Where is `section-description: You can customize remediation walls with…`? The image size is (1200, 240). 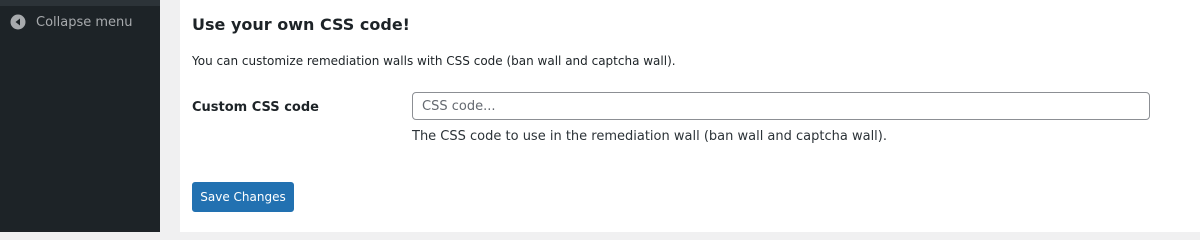 section-description: You can customize remediation walls with… is located at coordinates (434, 61).